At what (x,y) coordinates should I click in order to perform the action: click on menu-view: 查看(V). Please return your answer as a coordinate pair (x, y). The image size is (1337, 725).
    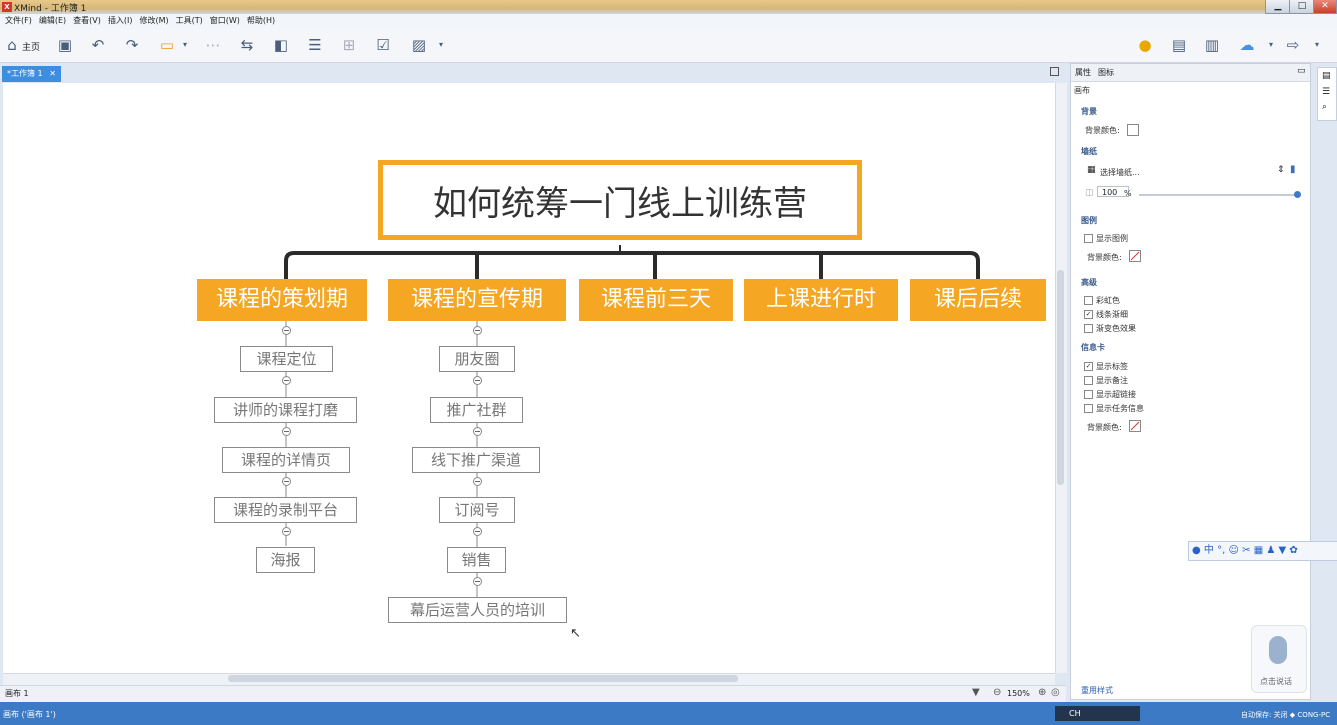
    Looking at the image, I should click on (87, 21).